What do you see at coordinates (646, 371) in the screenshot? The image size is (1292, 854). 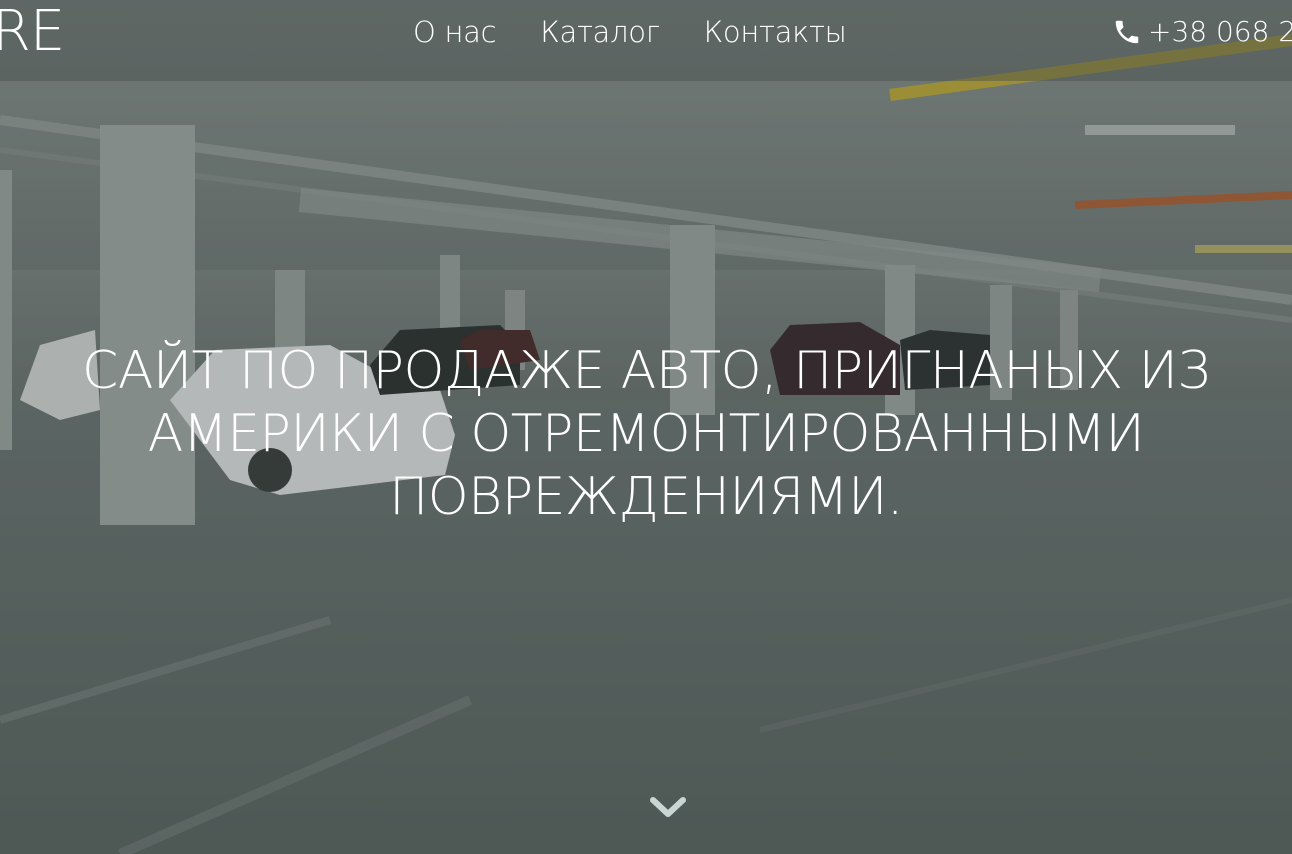 I see `hero-headline-line-1: САЙТ ПО ПРОДАЖЕ АВТО, ПРИГНАНЫХ ИЗ` at bounding box center [646, 371].